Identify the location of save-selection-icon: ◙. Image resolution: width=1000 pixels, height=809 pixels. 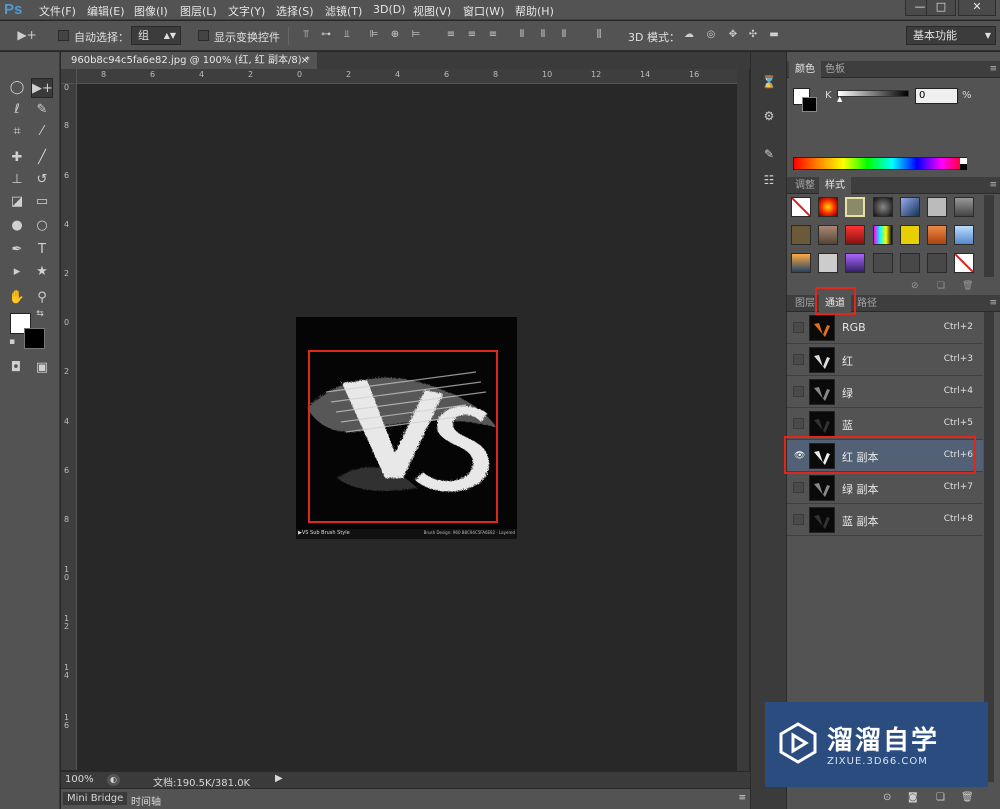
(913, 797).